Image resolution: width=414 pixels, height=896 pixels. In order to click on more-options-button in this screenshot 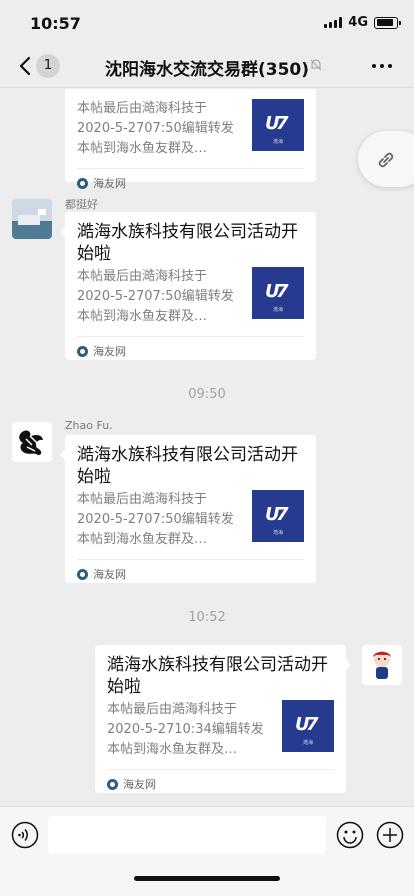, I will do `click(382, 66)`.